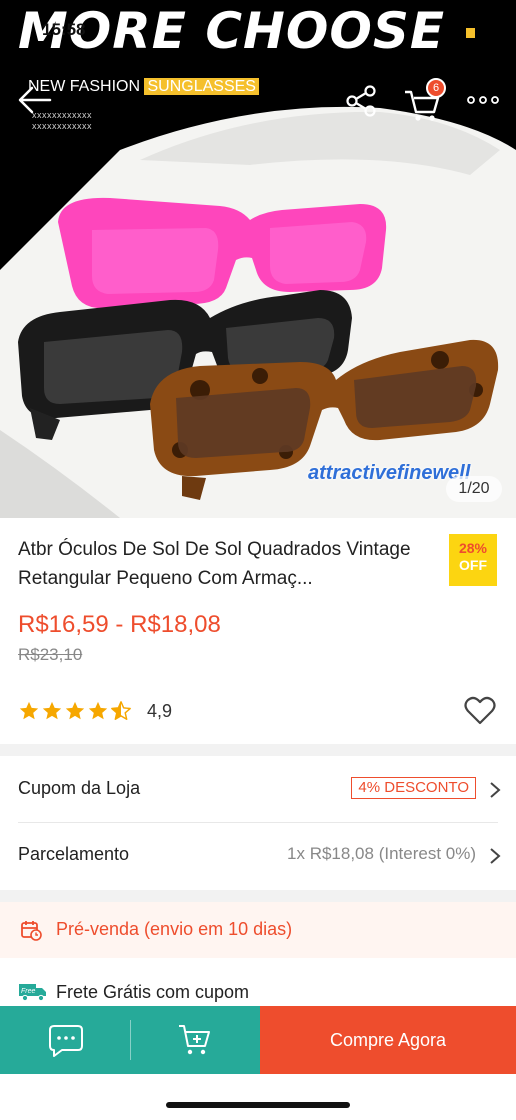  Describe the element at coordinates (470, 33) in the screenshot. I see `status-indicator-icon` at that location.